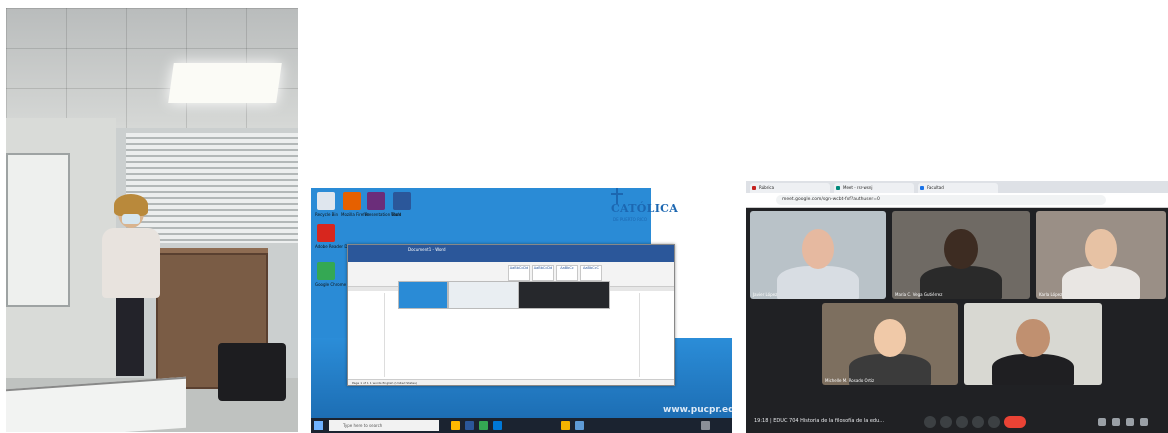  What do you see at coordinates (384, 425) in the screenshot?
I see `taskbar-search-input: Type here to search` at bounding box center [384, 425].